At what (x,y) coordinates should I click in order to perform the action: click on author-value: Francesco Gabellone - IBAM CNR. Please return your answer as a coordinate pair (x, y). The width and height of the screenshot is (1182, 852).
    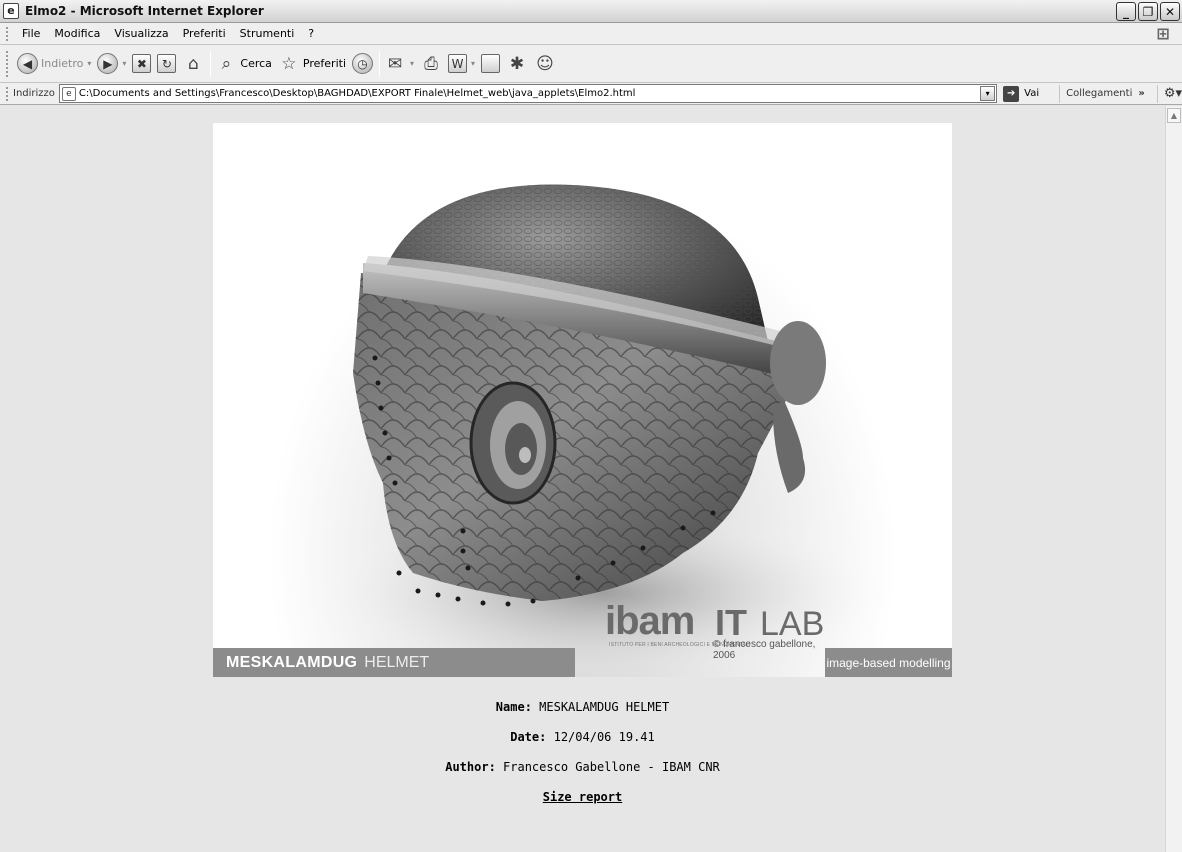
    Looking at the image, I should click on (611, 767).